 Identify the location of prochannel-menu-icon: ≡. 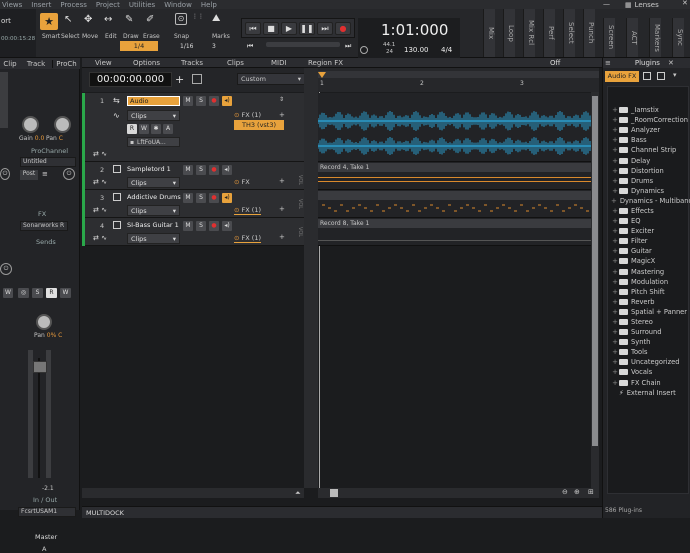
(45, 174).